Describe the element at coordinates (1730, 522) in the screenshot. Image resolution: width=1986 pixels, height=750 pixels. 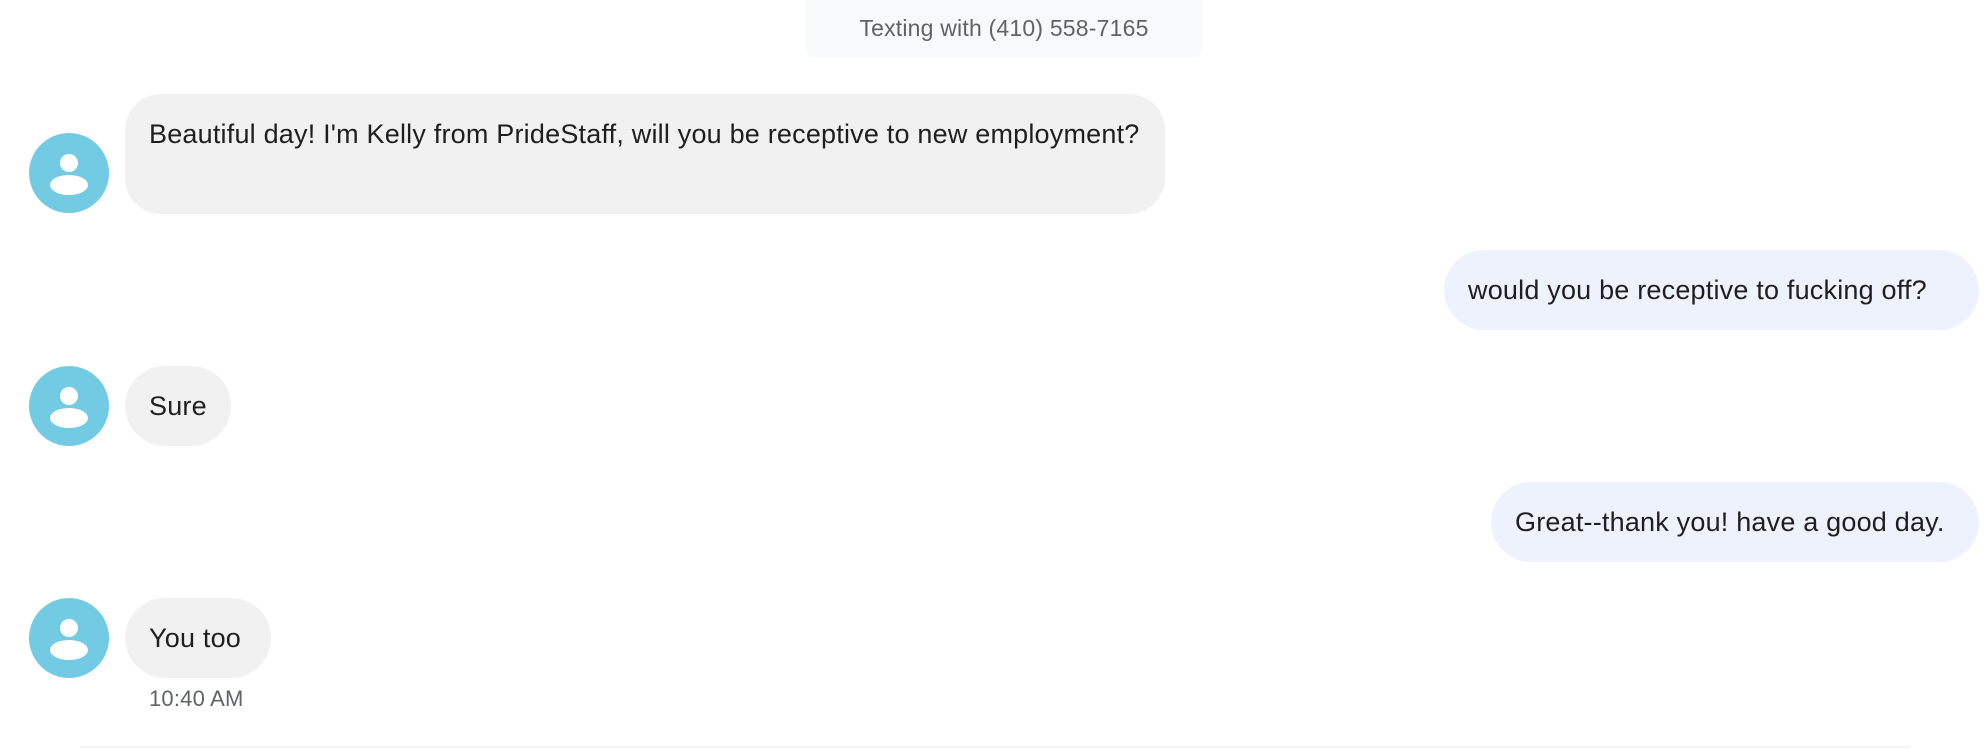
I see `message-text: Great--thank you! have a good day.` at that location.